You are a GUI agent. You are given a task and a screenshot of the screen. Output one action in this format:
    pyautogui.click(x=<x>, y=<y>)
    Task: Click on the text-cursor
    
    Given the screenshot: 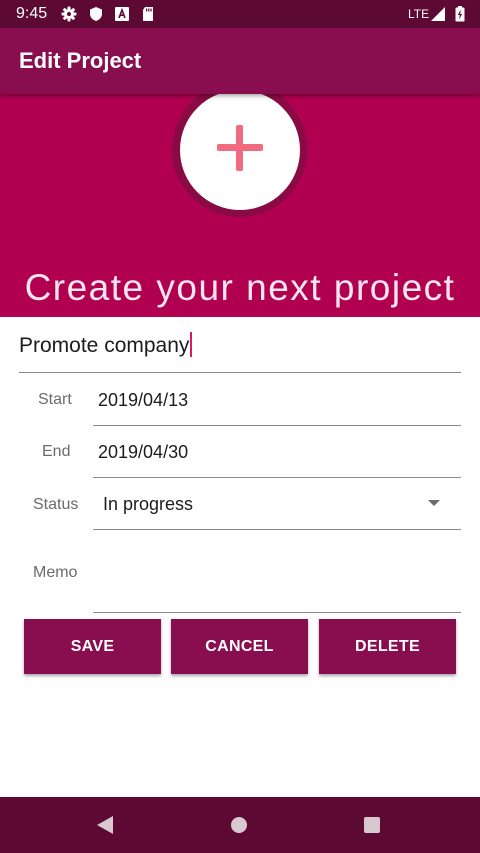 What is the action you would take?
    pyautogui.click(x=191, y=344)
    